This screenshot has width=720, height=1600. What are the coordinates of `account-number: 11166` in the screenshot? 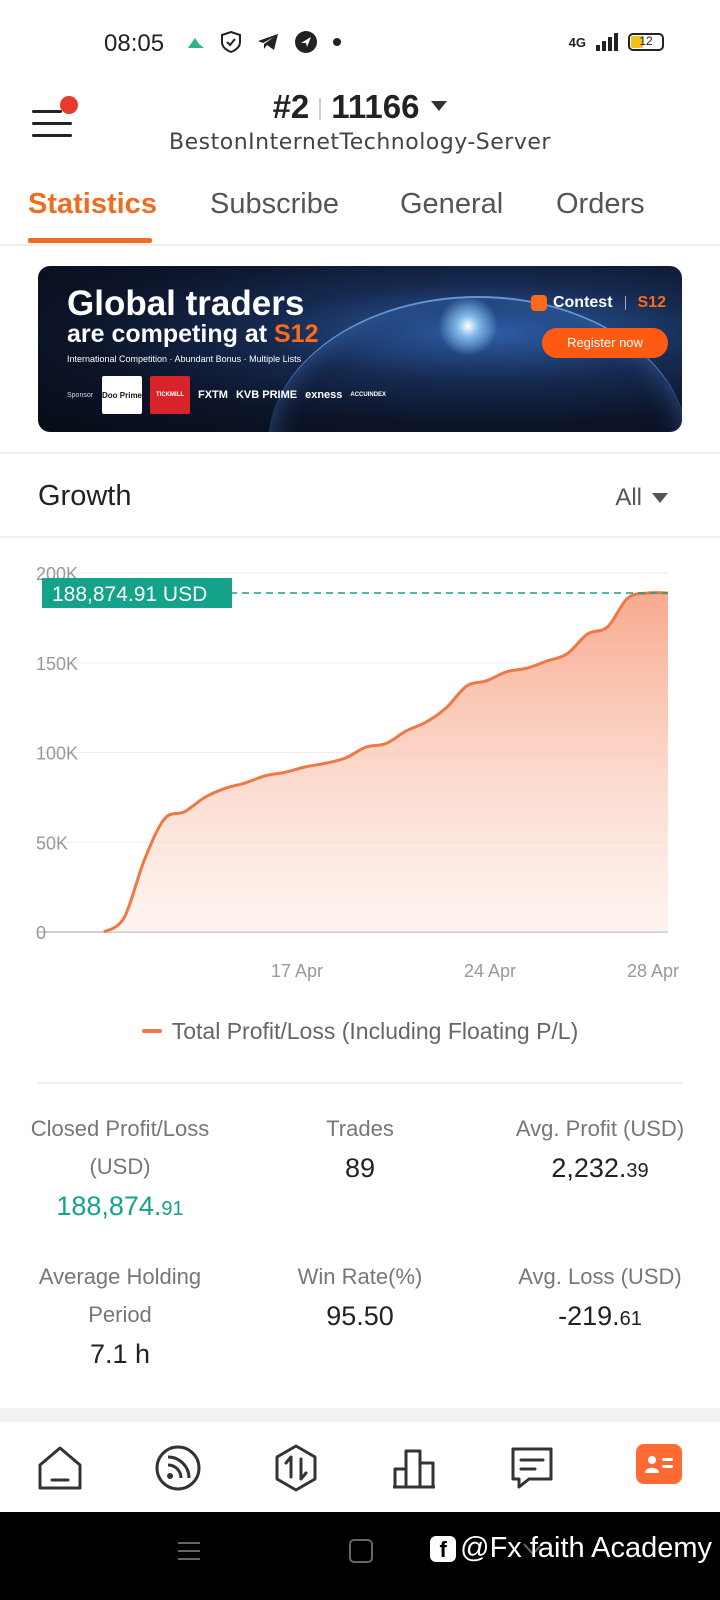 It's located at (375, 106).